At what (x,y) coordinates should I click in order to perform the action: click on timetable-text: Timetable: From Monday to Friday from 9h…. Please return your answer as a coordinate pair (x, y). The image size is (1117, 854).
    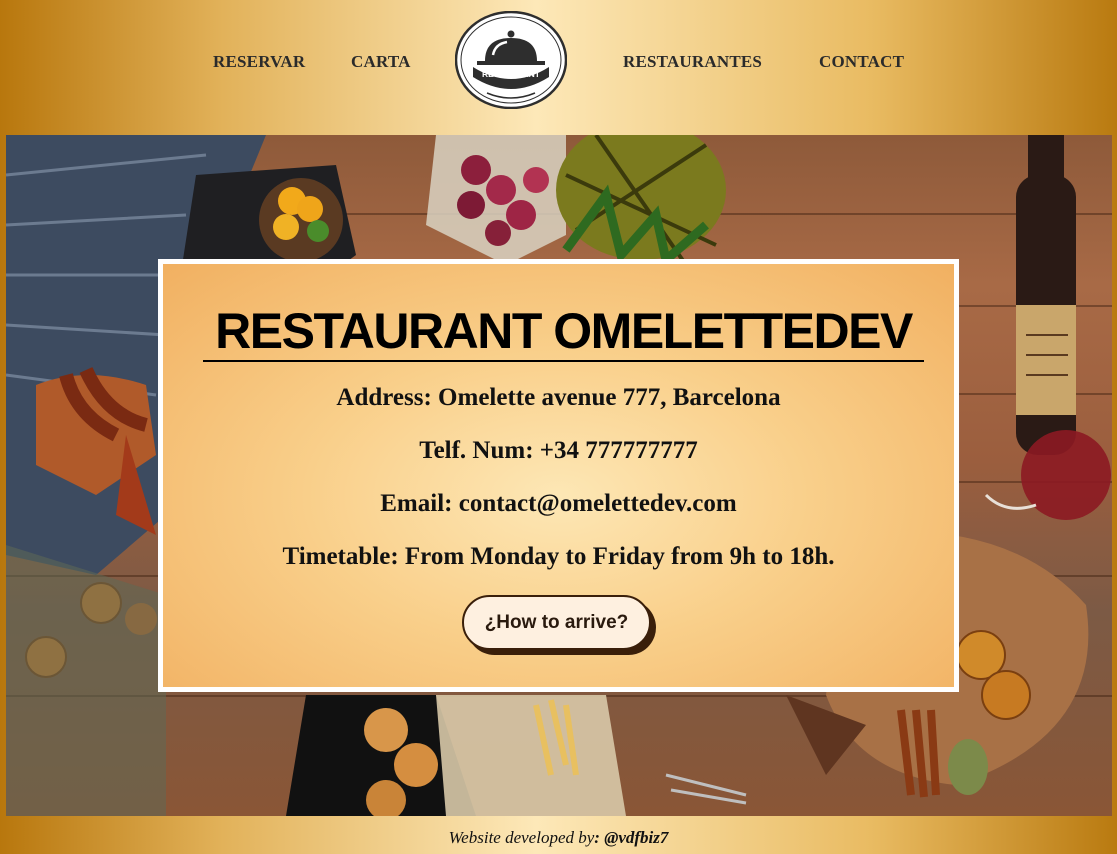
    Looking at the image, I should click on (558, 556).